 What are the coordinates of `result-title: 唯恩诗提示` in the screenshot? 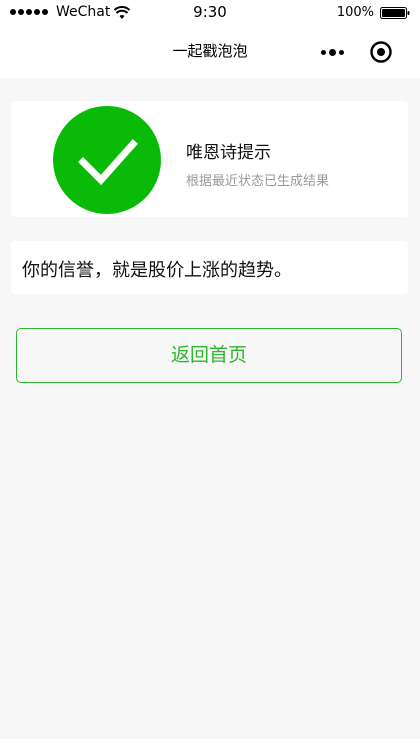 It's located at (228, 153).